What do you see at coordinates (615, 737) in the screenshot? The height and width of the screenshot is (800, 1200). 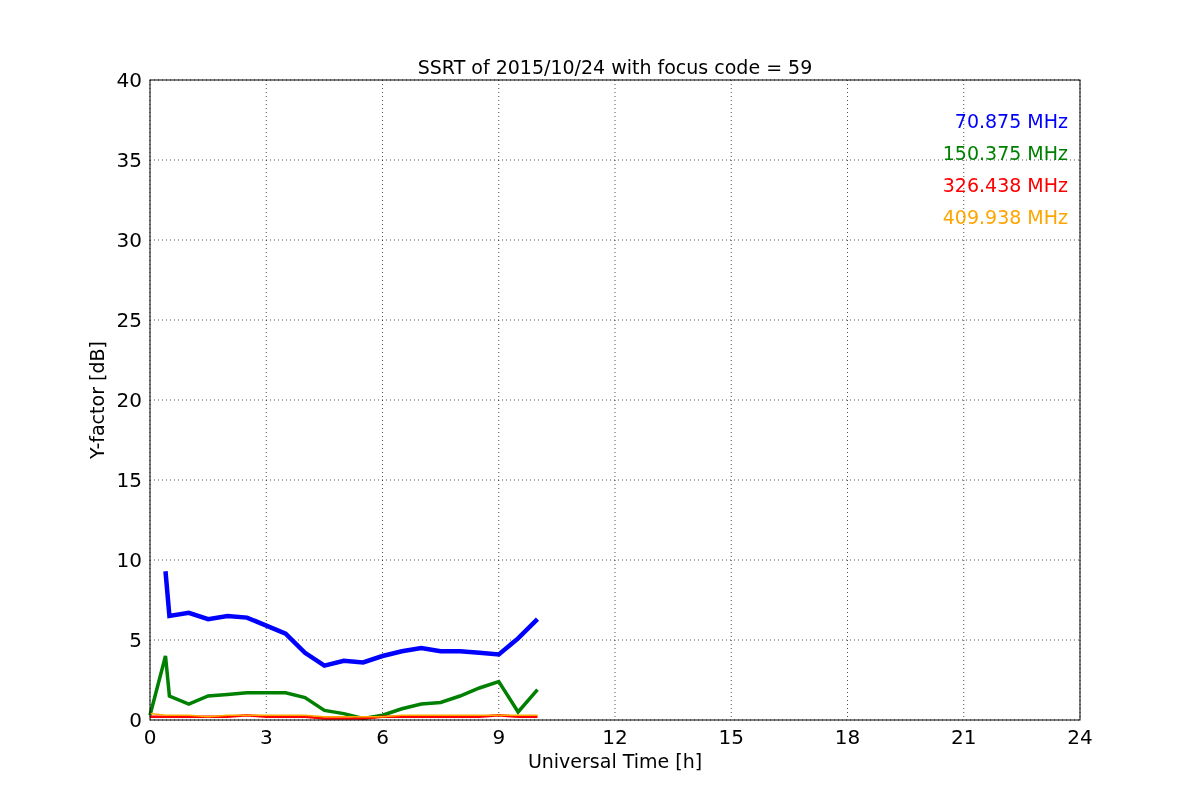 I see `x-tick-label: 12` at bounding box center [615, 737].